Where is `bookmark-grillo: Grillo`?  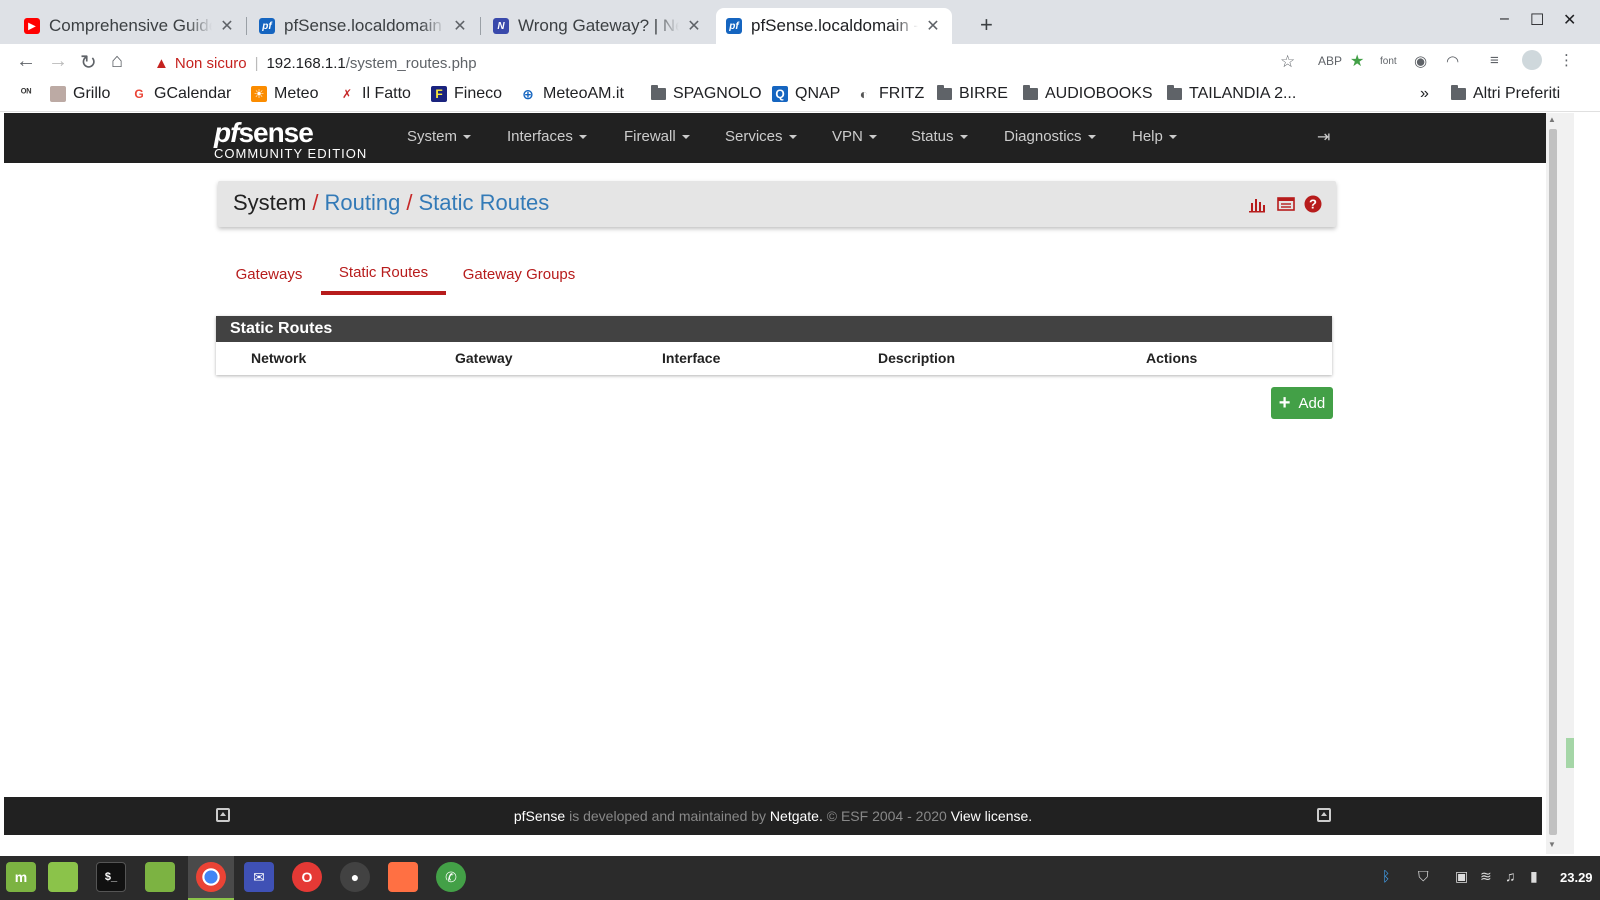
bookmark-grillo: Grillo is located at coordinates (80, 94).